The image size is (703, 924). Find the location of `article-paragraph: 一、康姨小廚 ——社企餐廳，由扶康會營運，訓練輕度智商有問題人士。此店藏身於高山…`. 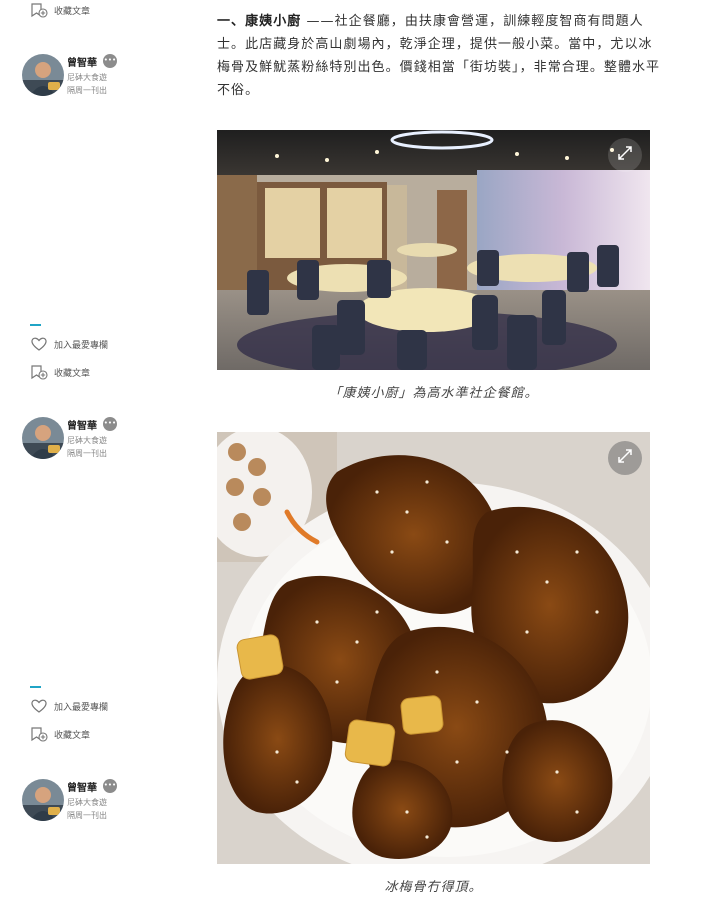

article-paragraph: 一、康姨小廚 ——社企餐廳，由扶康會營運，訓練輕度智商有問題人士。此店藏身於高山… is located at coordinates (440, 56).